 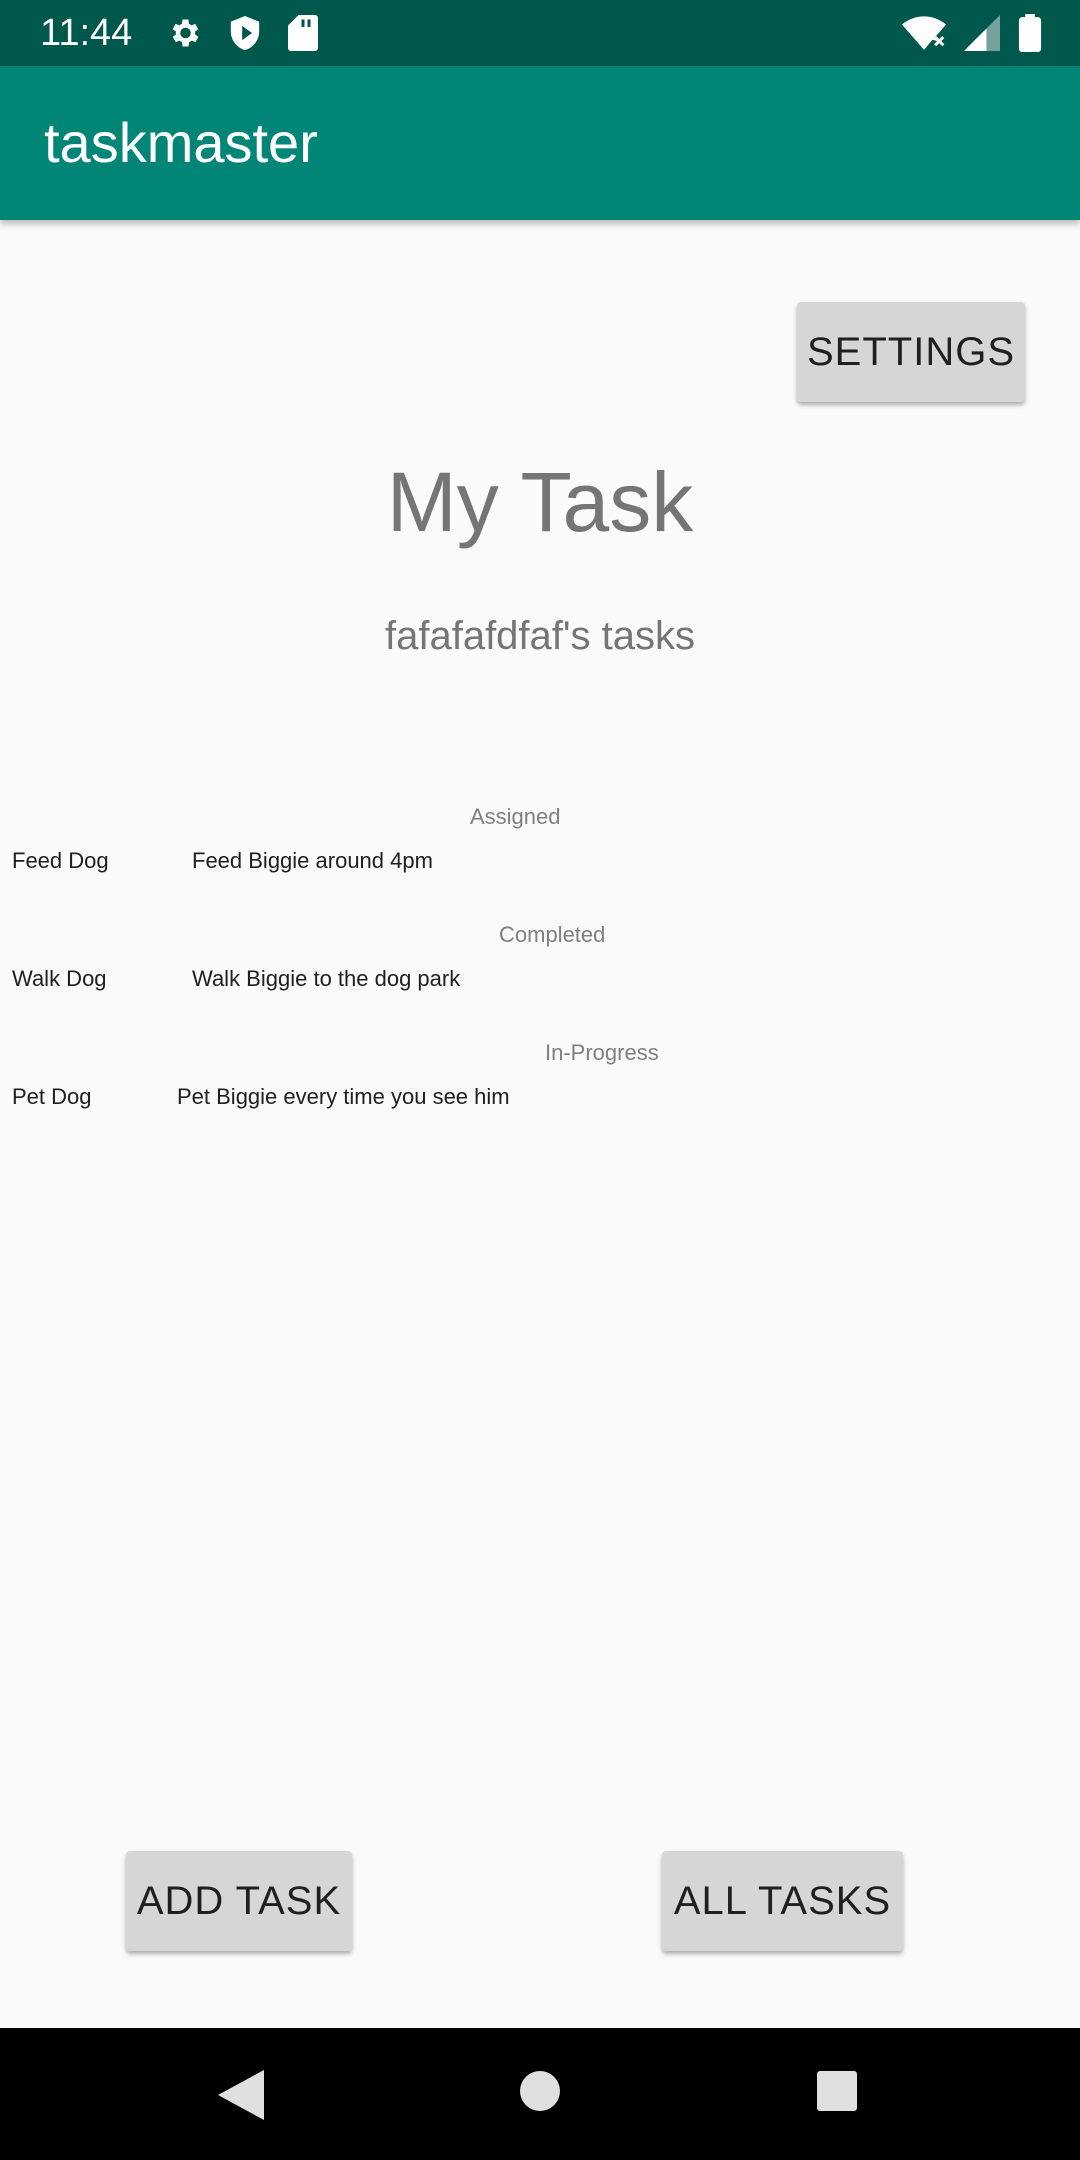 What do you see at coordinates (59, 978) in the screenshot?
I see `task-name: Walk Dog` at bounding box center [59, 978].